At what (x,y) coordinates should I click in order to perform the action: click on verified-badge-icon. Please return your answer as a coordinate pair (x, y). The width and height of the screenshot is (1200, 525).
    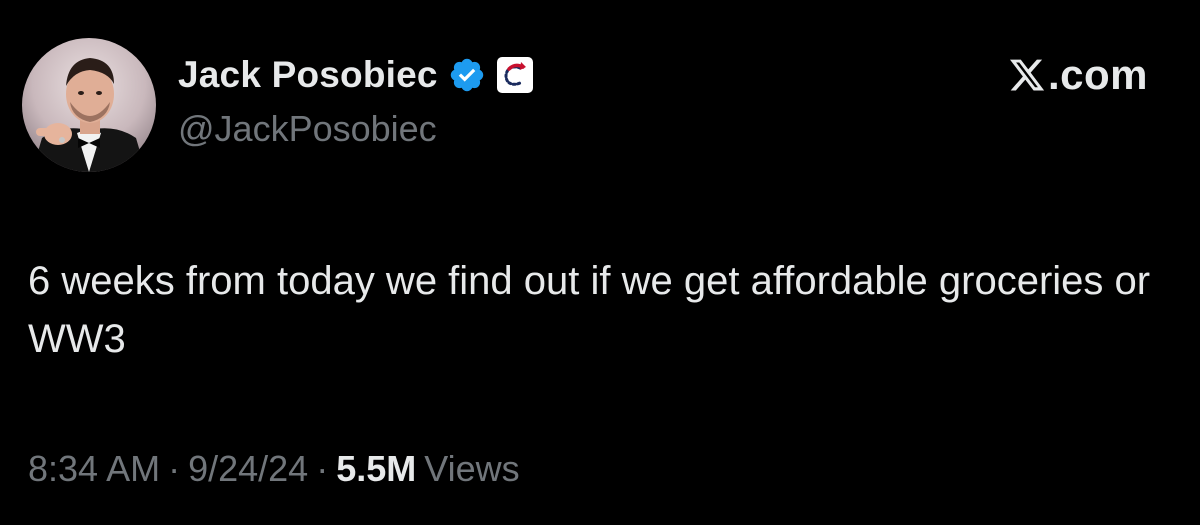
    Looking at the image, I should click on (467, 75).